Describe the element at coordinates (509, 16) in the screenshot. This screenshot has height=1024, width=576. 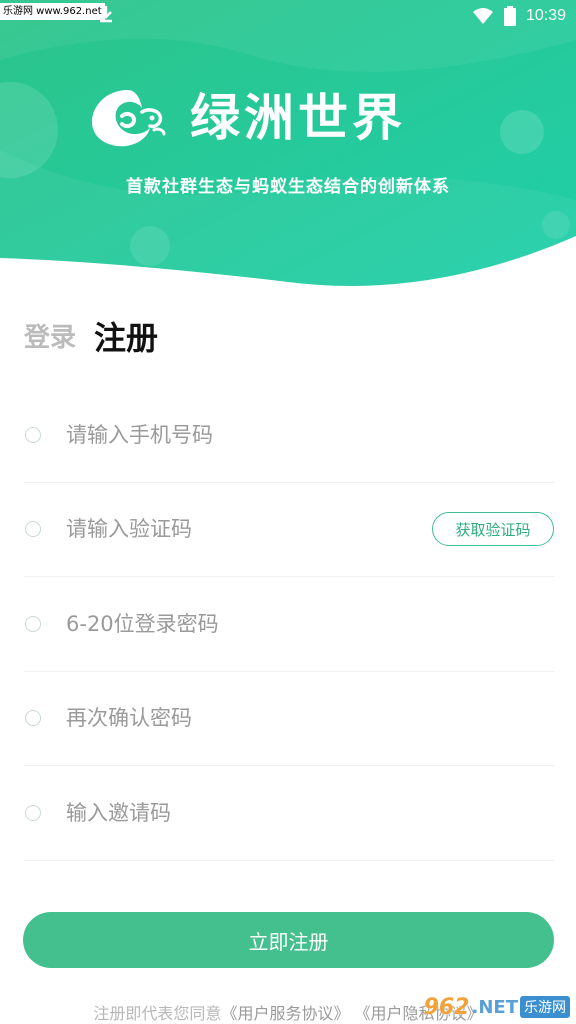
I see `battery-icon` at that location.